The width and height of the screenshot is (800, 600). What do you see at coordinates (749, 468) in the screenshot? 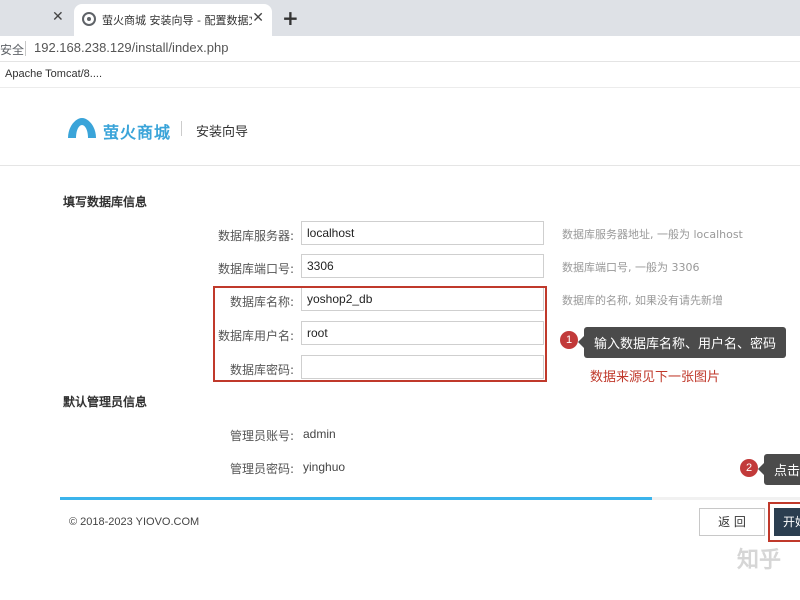
I see `step-marker-2: 2` at bounding box center [749, 468].